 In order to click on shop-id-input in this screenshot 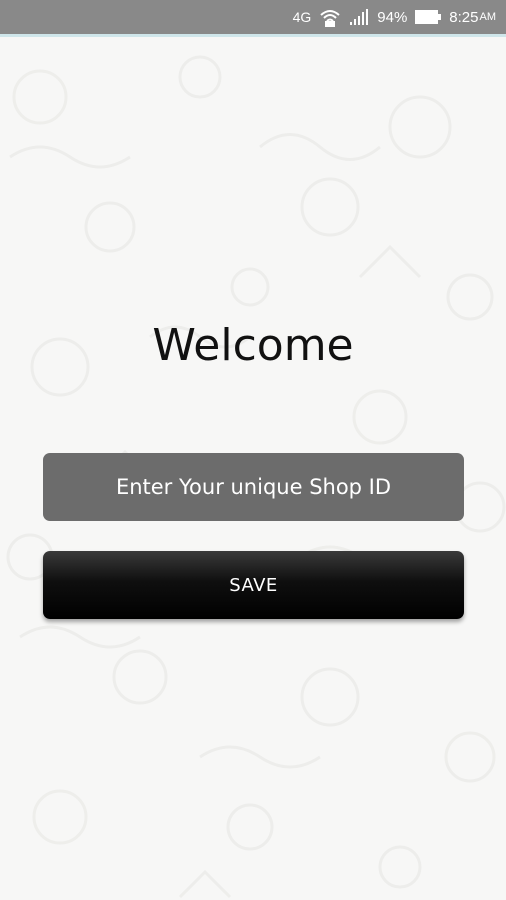, I will do `click(253, 487)`.